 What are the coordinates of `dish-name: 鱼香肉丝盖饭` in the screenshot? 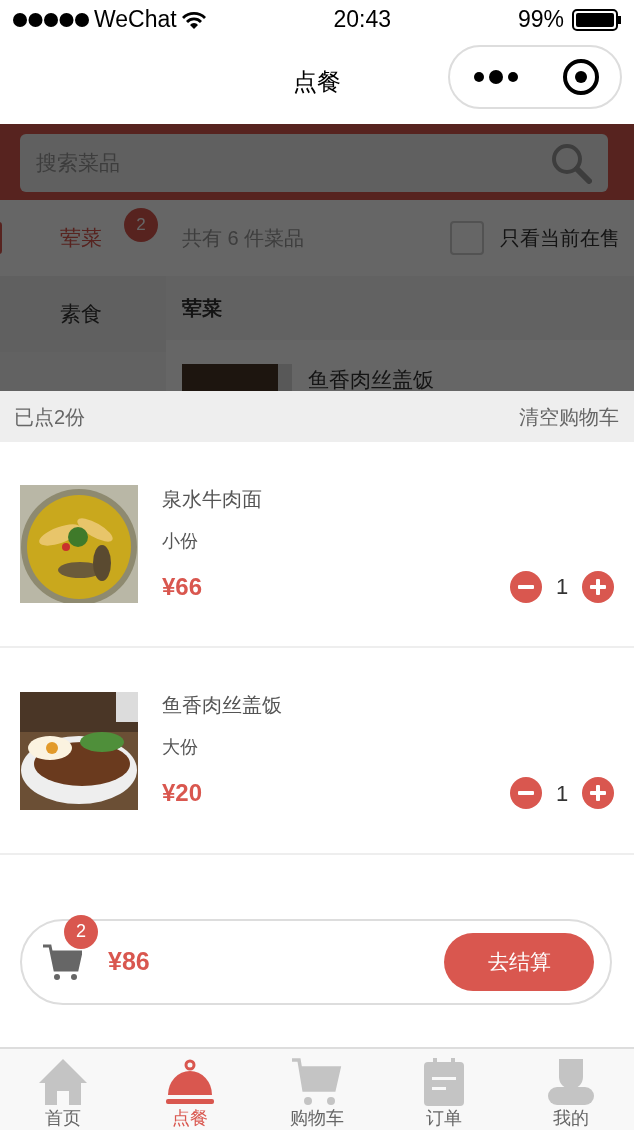 It's located at (371, 378).